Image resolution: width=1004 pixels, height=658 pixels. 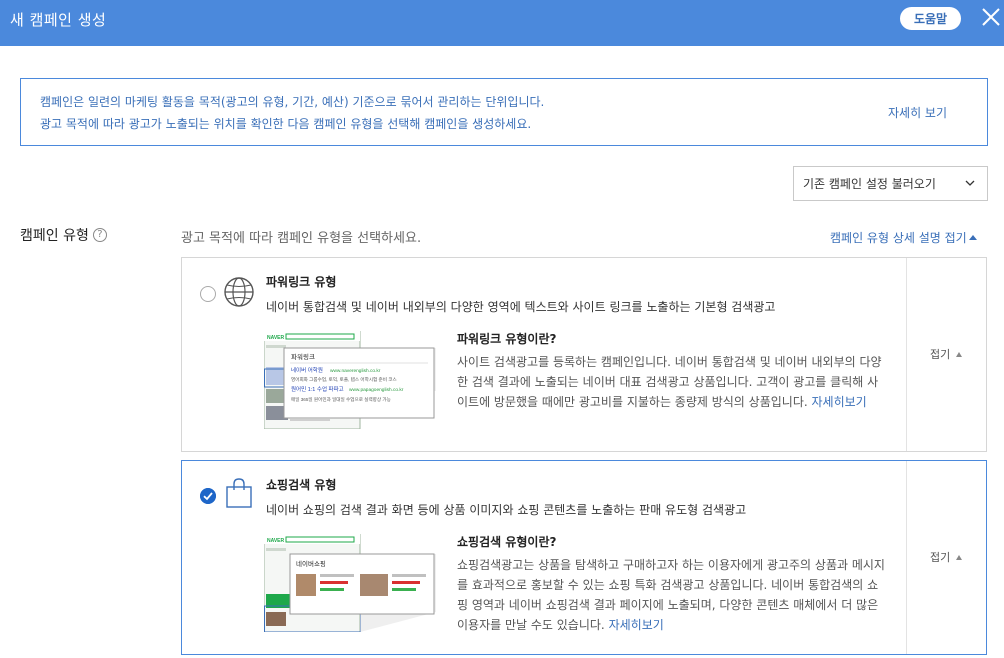 I want to click on shopping-fold-label: 접기, so click(x=940, y=557).